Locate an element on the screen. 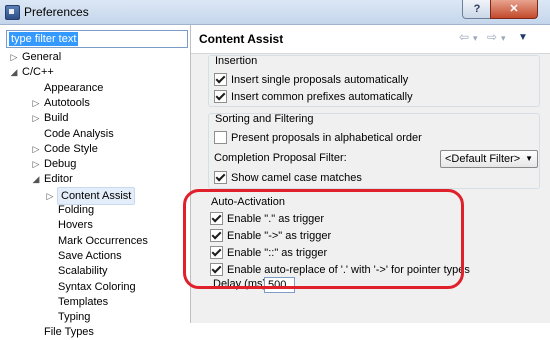  back-menu-icon: ▾ is located at coordinates (475, 38).